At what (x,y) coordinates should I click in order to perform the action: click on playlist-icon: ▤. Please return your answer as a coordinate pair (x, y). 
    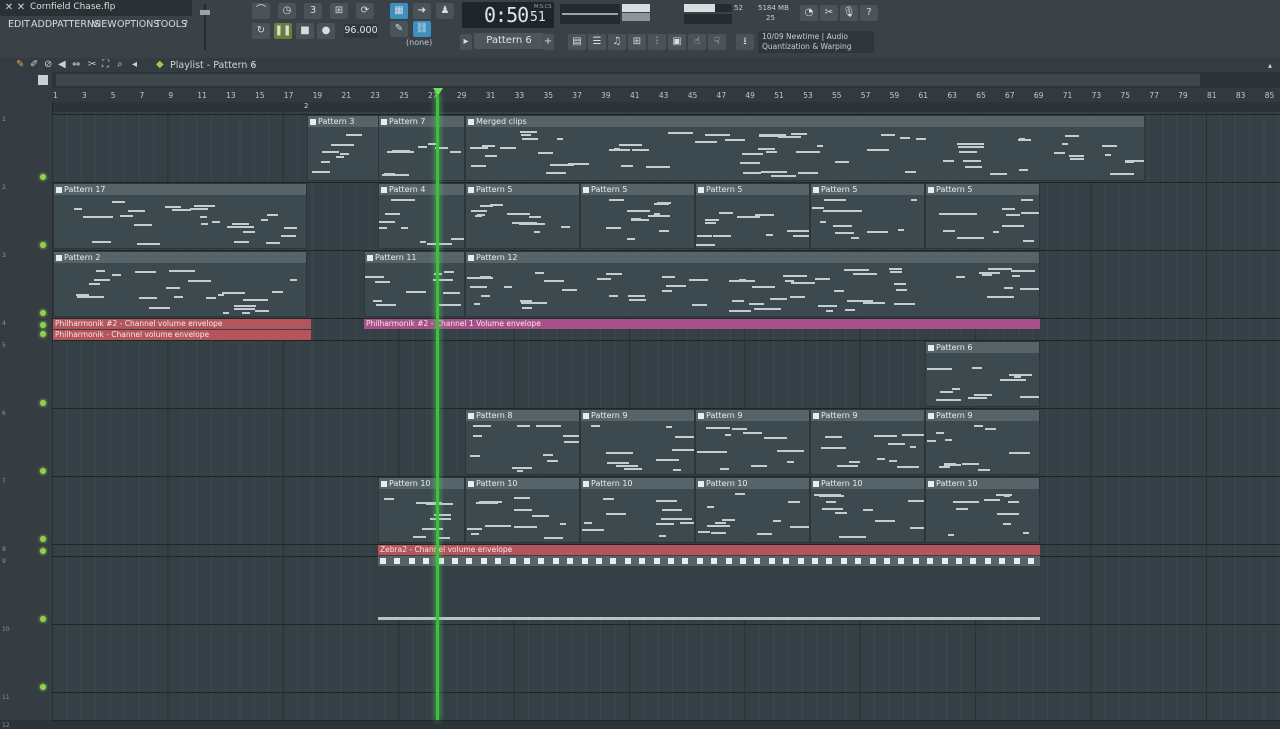
    Looking at the image, I should click on (577, 42).